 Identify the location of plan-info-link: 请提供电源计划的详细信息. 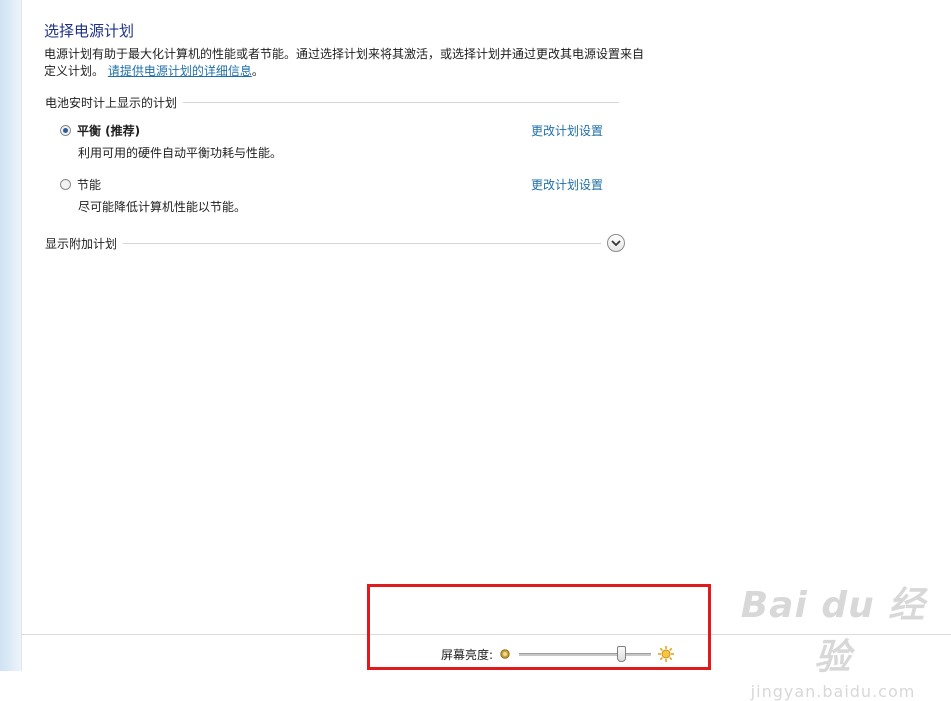
(180, 71).